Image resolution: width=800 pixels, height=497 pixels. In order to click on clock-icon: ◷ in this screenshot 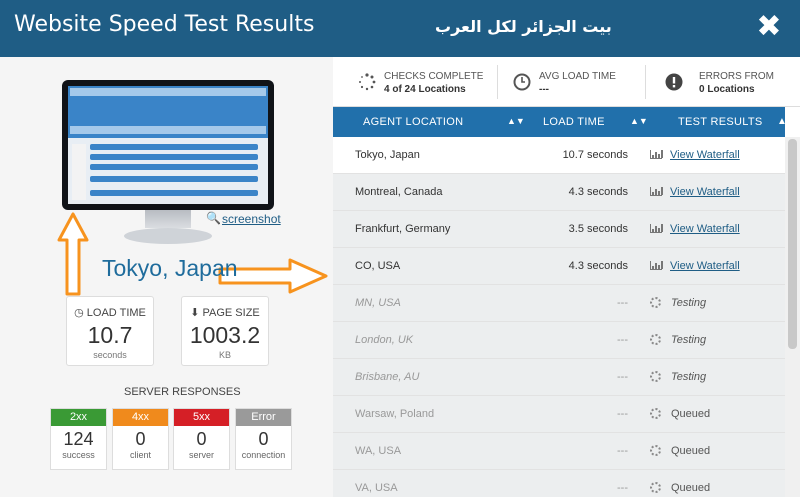, I will do `click(79, 313)`.